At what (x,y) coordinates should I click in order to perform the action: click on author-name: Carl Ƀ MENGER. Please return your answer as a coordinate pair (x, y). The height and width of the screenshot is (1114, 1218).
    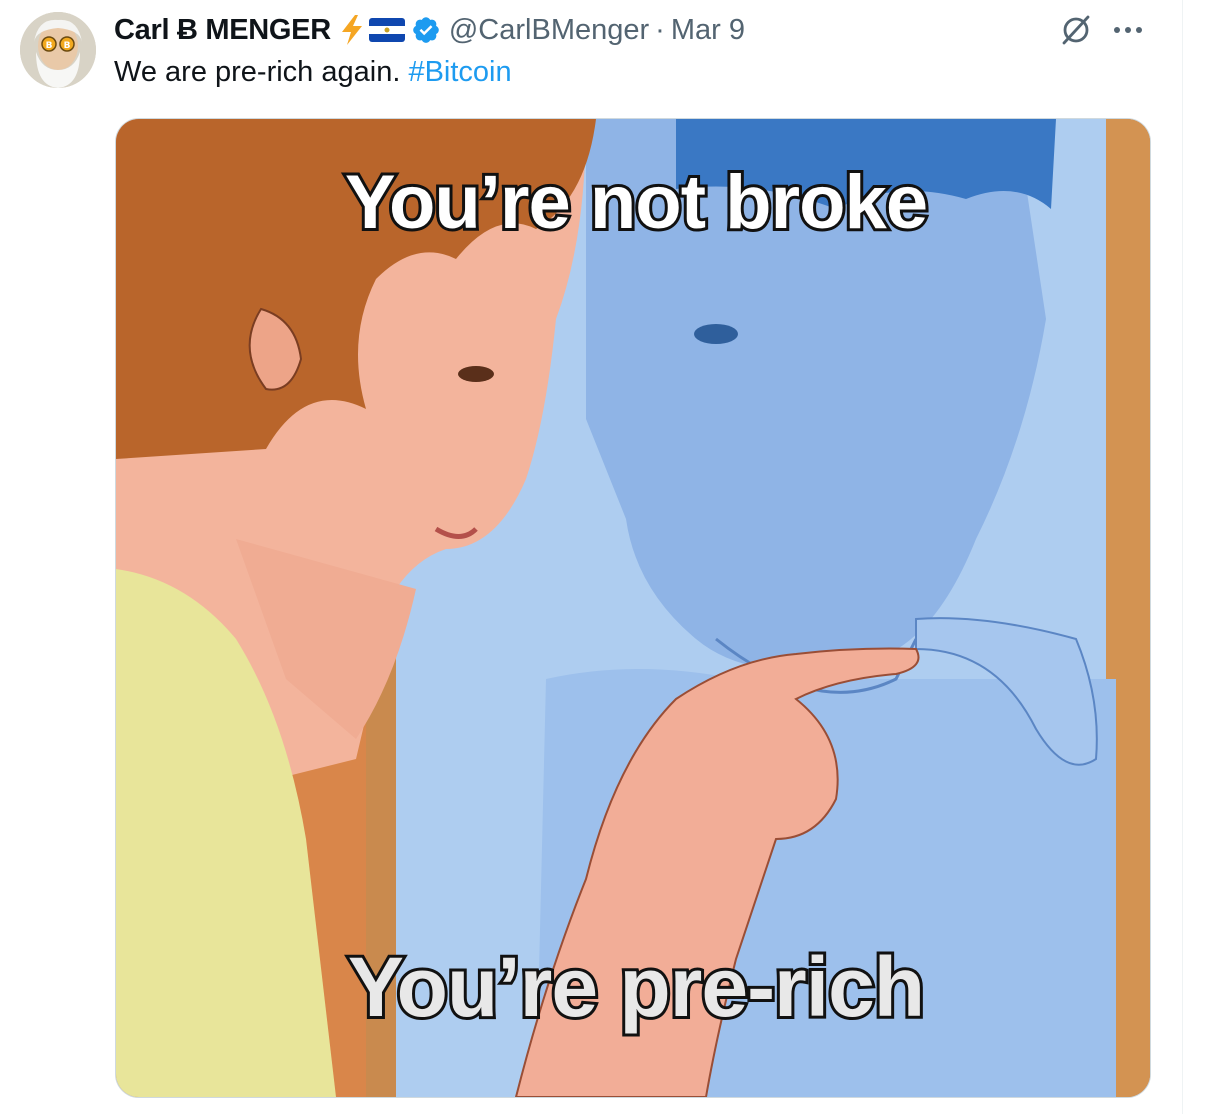
    Looking at the image, I should click on (222, 30).